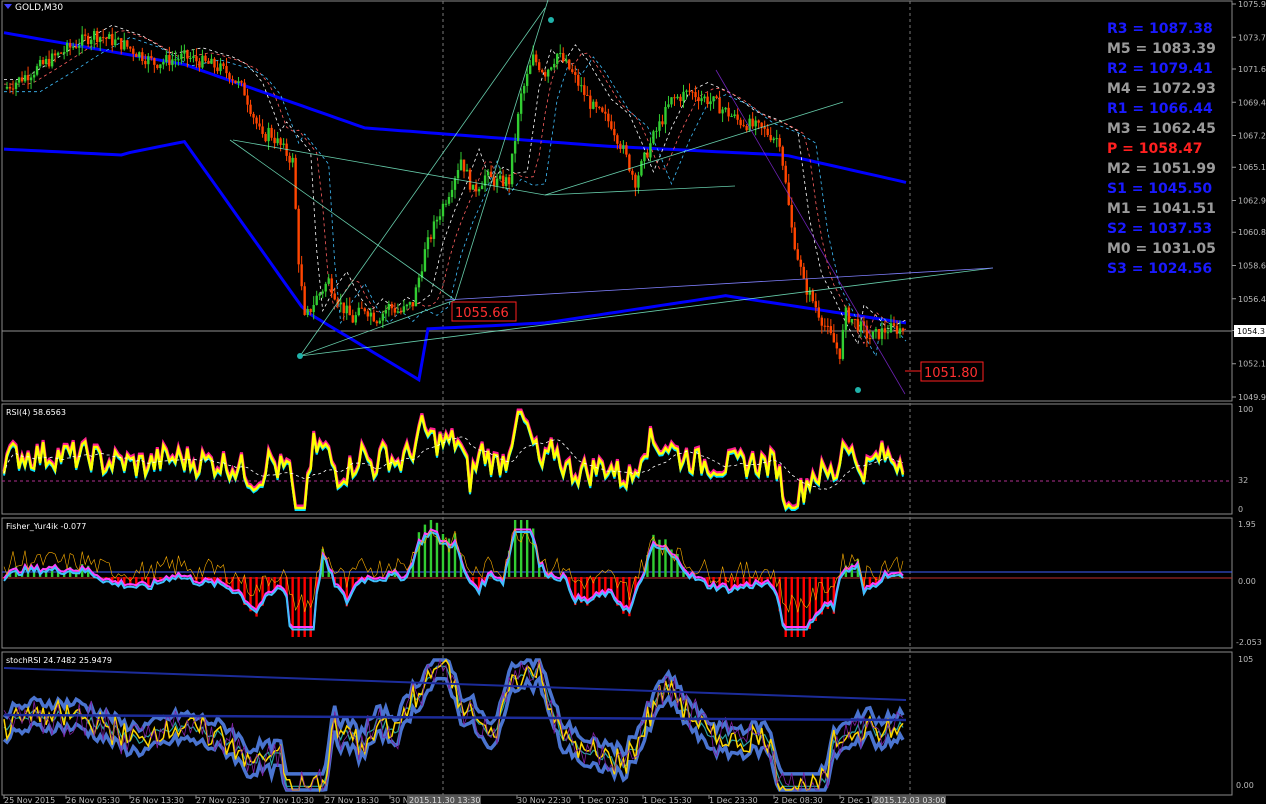 The image size is (1266, 804). Describe the element at coordinates (544, 800) in the screenshot. I see `time-tick-label: 30 Nov 22:30` at that location.